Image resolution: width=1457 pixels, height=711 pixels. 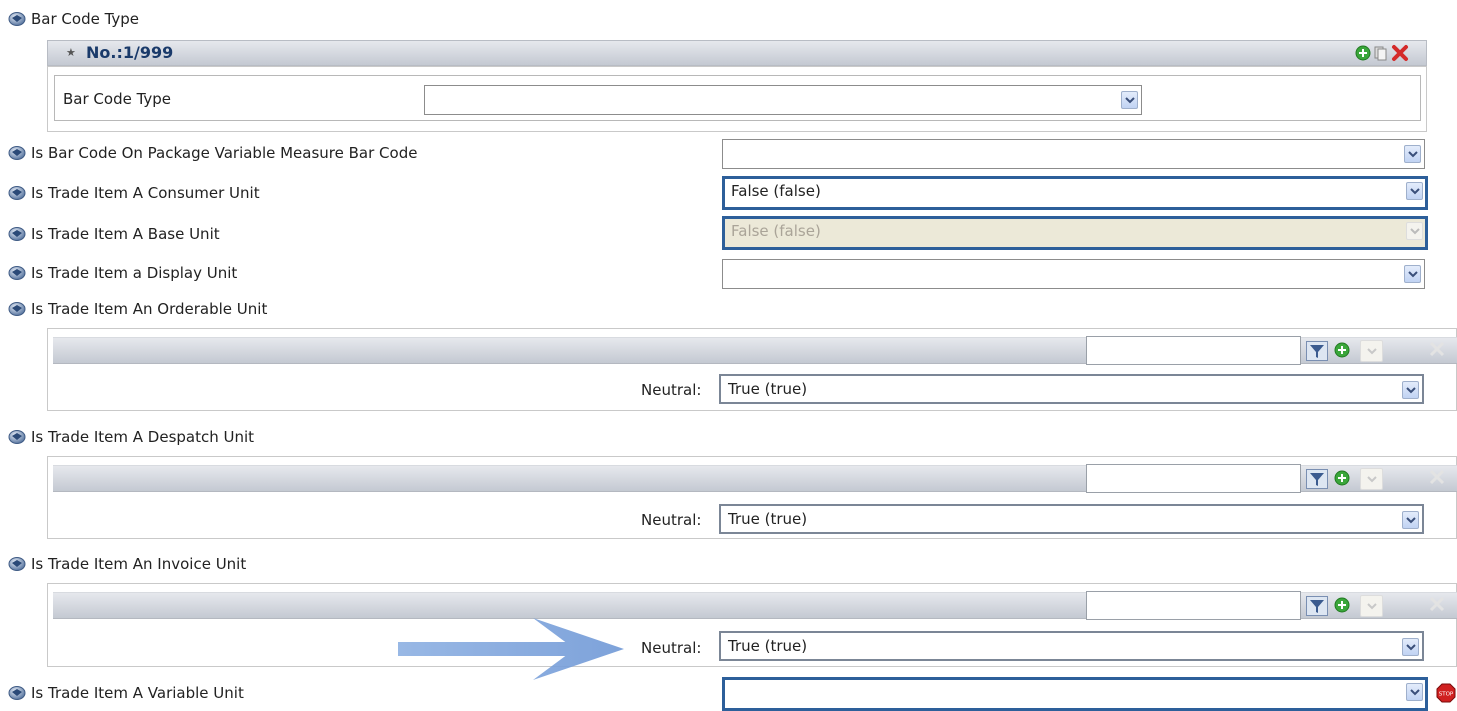 I want to click on section-label-bar-code-type: Bar Code Type, so click(x=85, y=19).